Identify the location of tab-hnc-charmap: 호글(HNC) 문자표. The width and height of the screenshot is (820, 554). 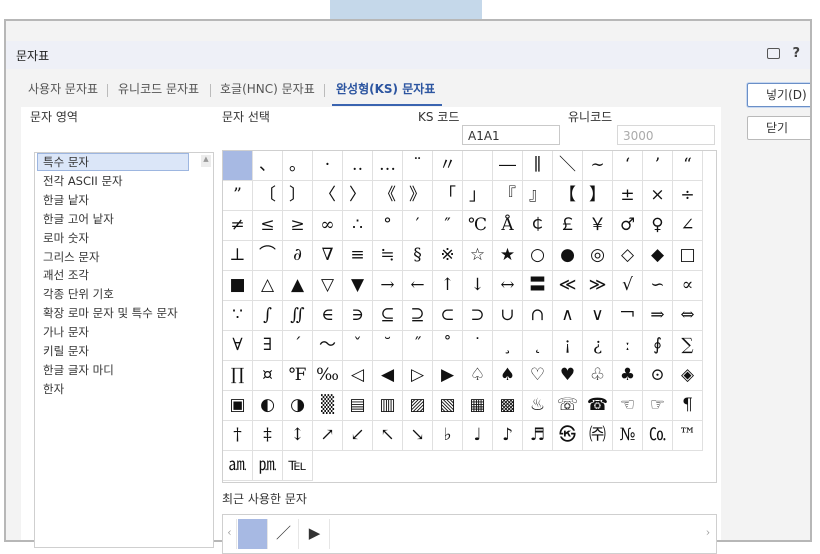
(267, 88).